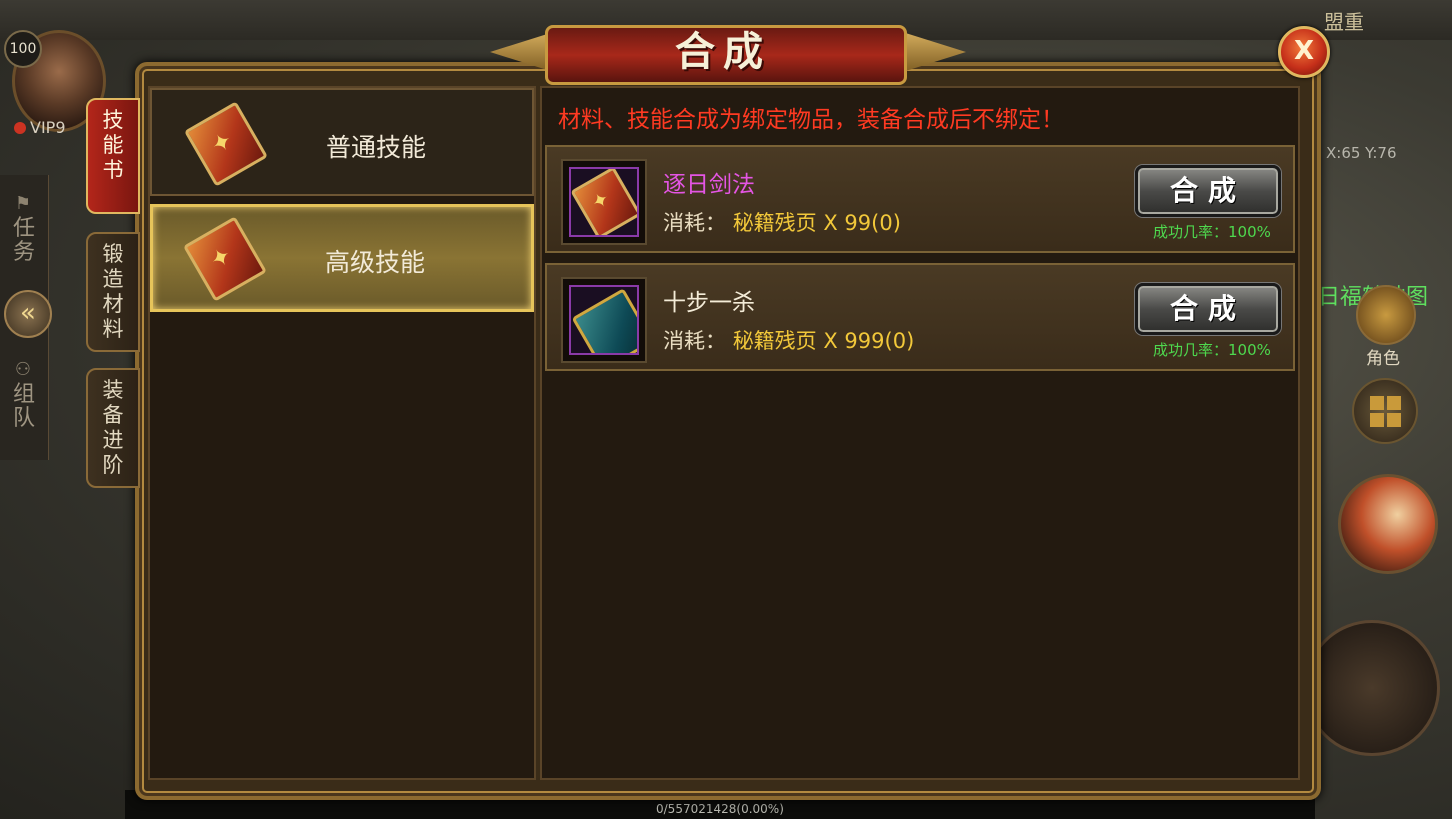 The width and height of the screenshot is (1452, 819). Describe the element at coordinates (23, 49) in the screenshot. I see `player-level: 100` at that location.